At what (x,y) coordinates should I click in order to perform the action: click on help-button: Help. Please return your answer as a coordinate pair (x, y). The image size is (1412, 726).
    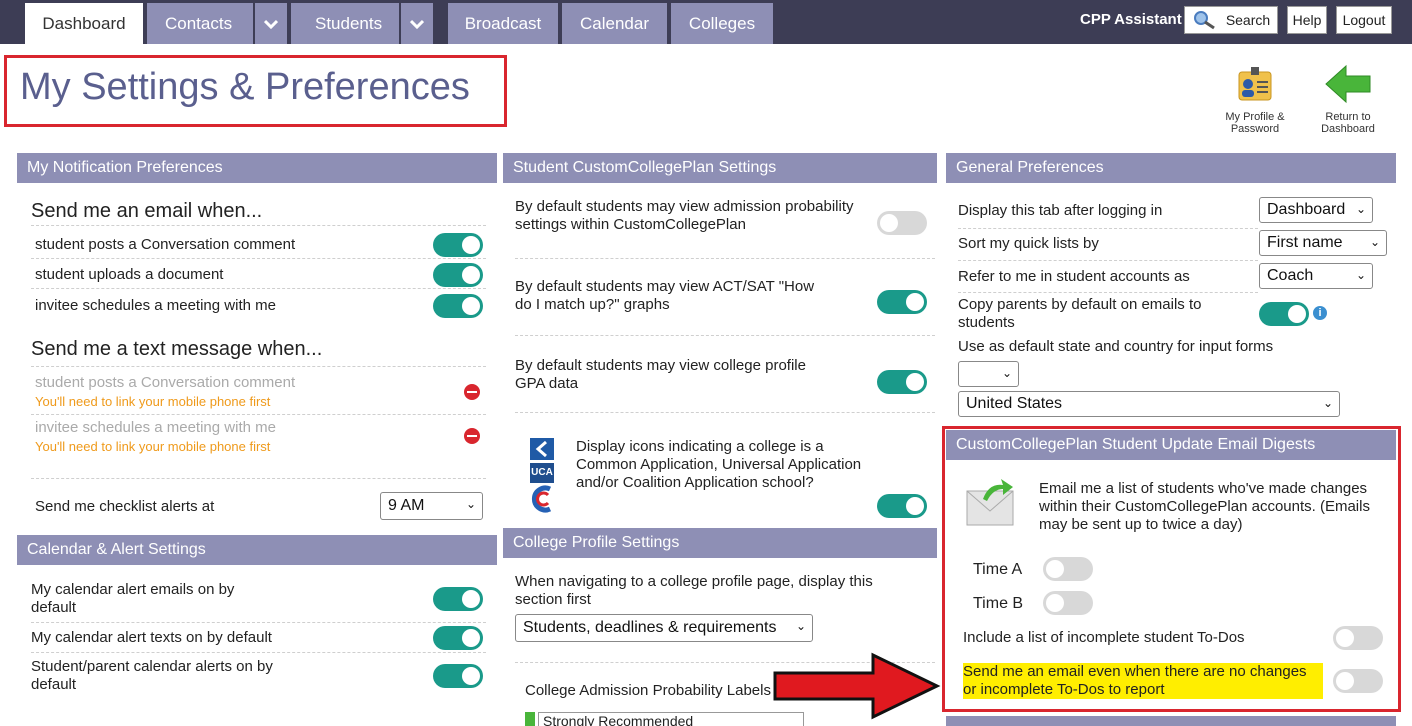
    Looking at the image, I should click on (1307, 20).